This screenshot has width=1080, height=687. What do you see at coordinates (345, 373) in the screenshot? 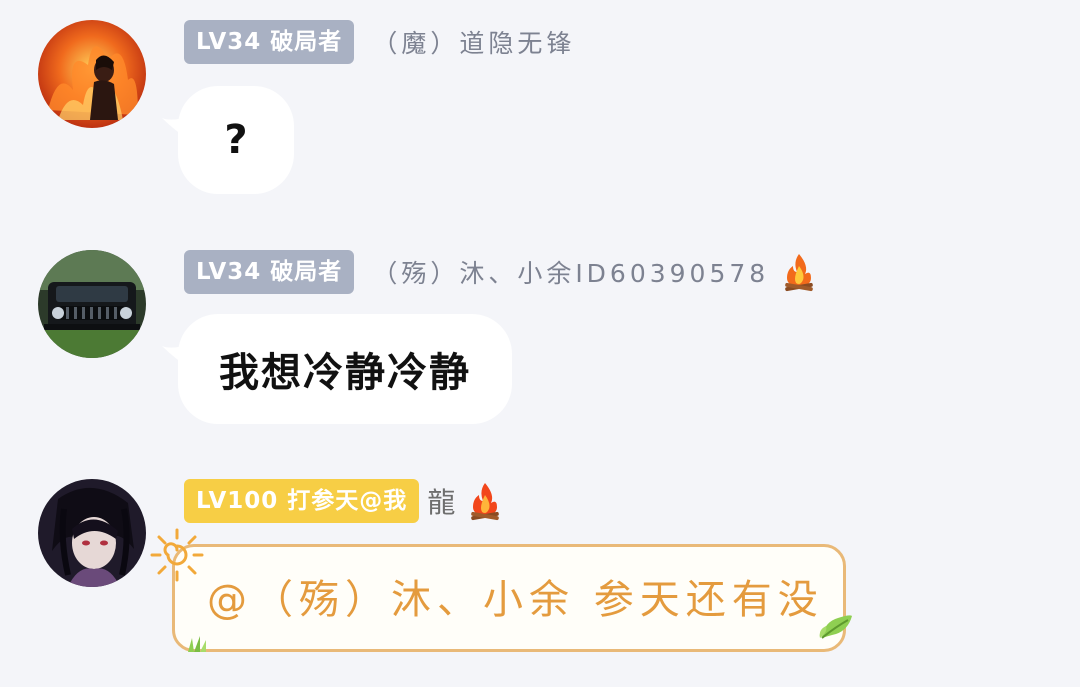
I see `message-text: 我想冷静冷静` at bounding box center [345, 373].